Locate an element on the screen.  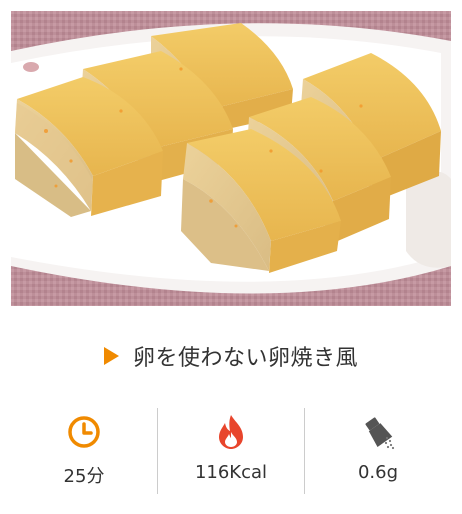
stat-calories: 116Kcal is located at coordinates (230, 451).